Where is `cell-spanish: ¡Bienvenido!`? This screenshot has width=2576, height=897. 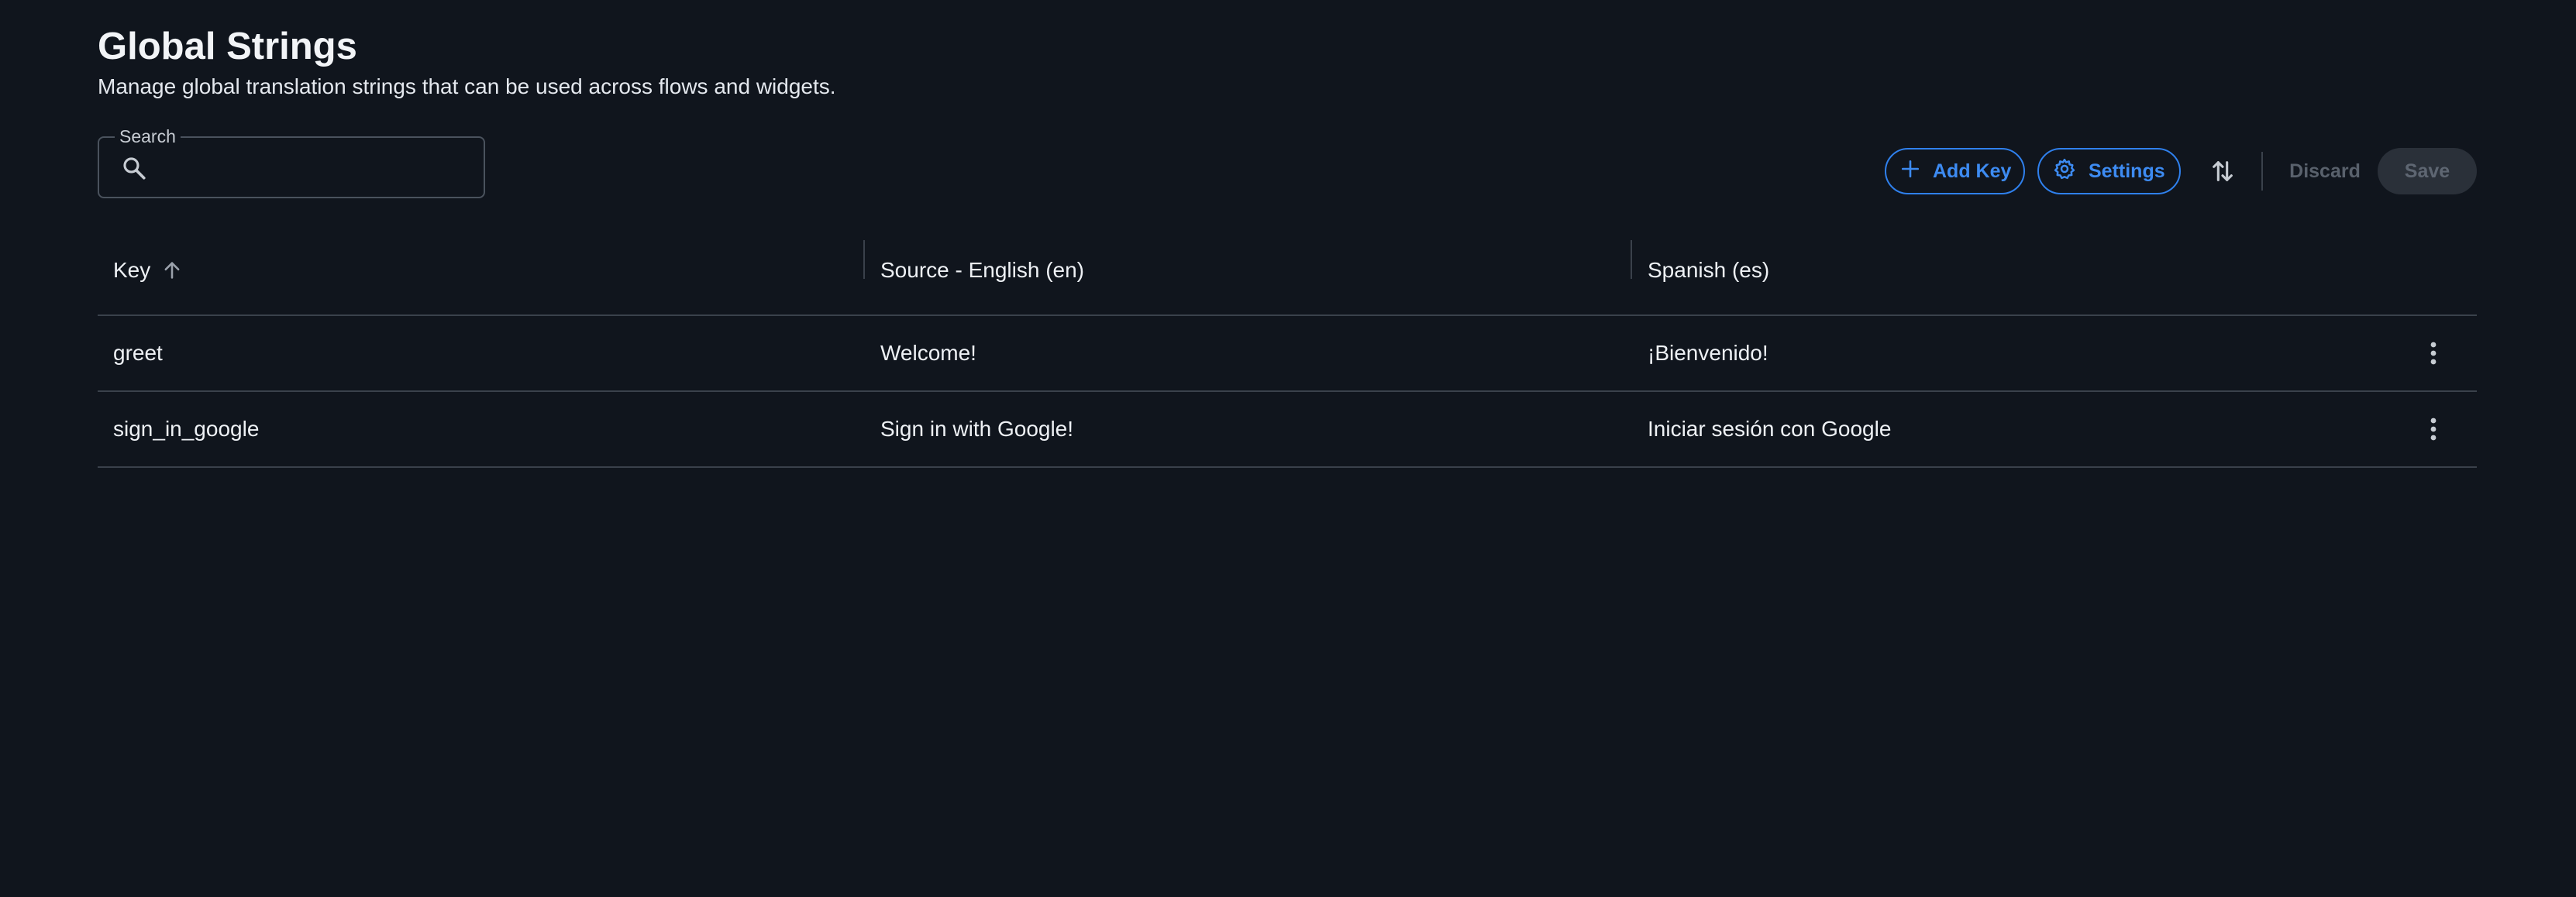
cell-spanish: ¡Bienvenido! is located at coordinates (1708, 353).